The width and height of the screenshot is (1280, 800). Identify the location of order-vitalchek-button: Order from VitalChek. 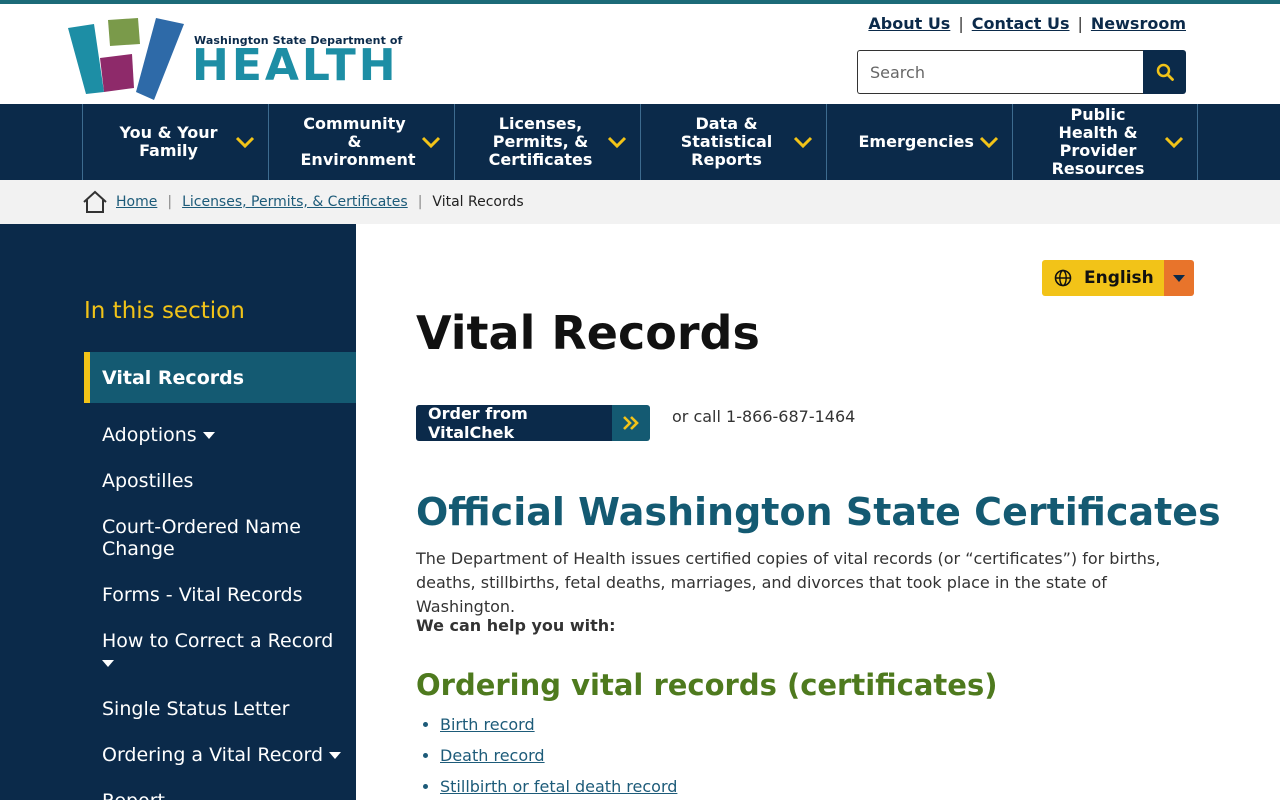
(533, 423).